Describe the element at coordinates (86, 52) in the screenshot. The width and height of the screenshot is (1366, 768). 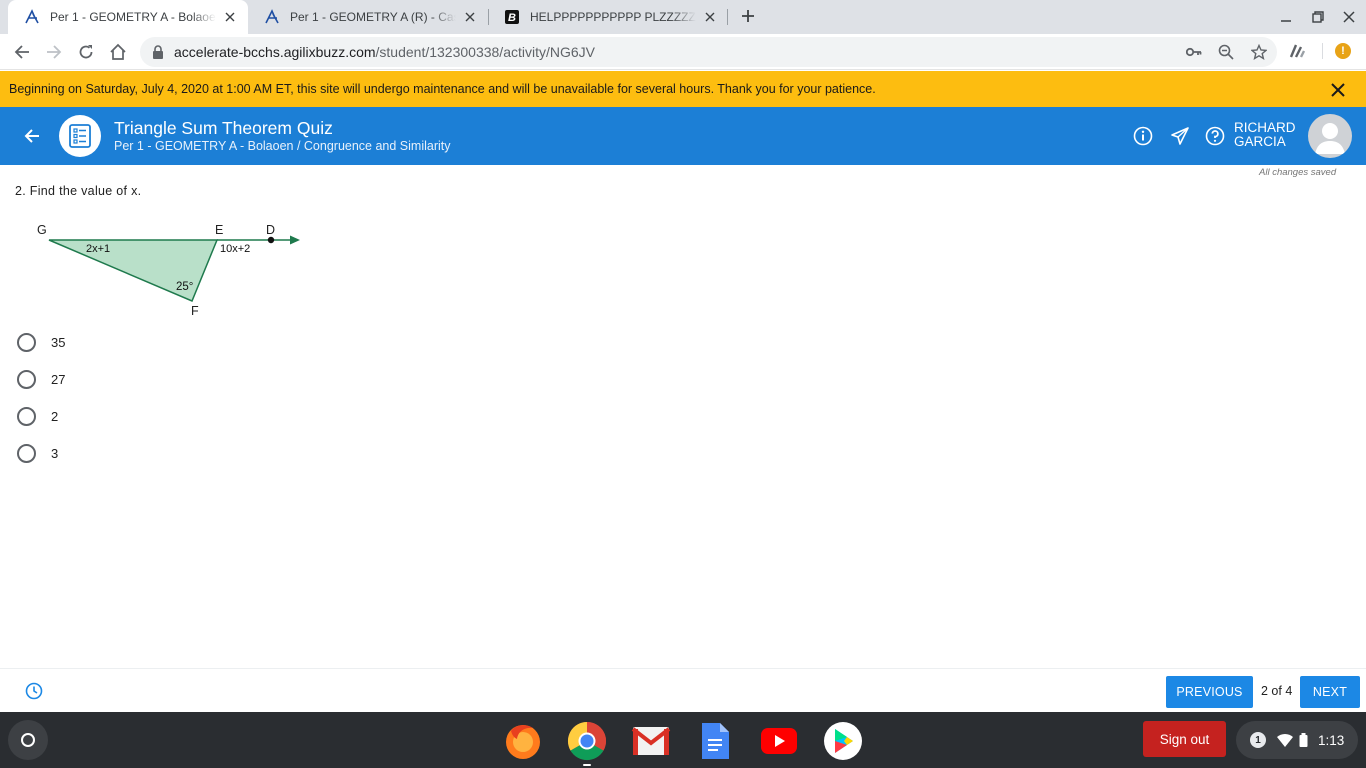
I see `reload-icon` at that location.